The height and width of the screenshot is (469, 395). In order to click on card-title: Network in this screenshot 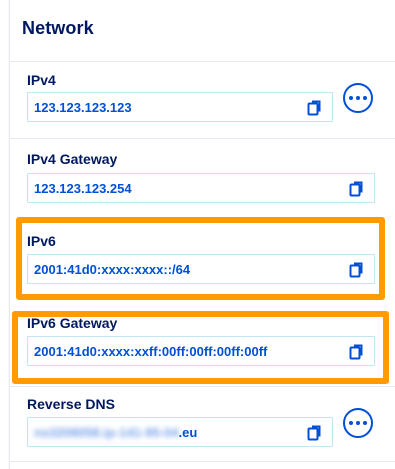, I will do `click(58, 28)`.